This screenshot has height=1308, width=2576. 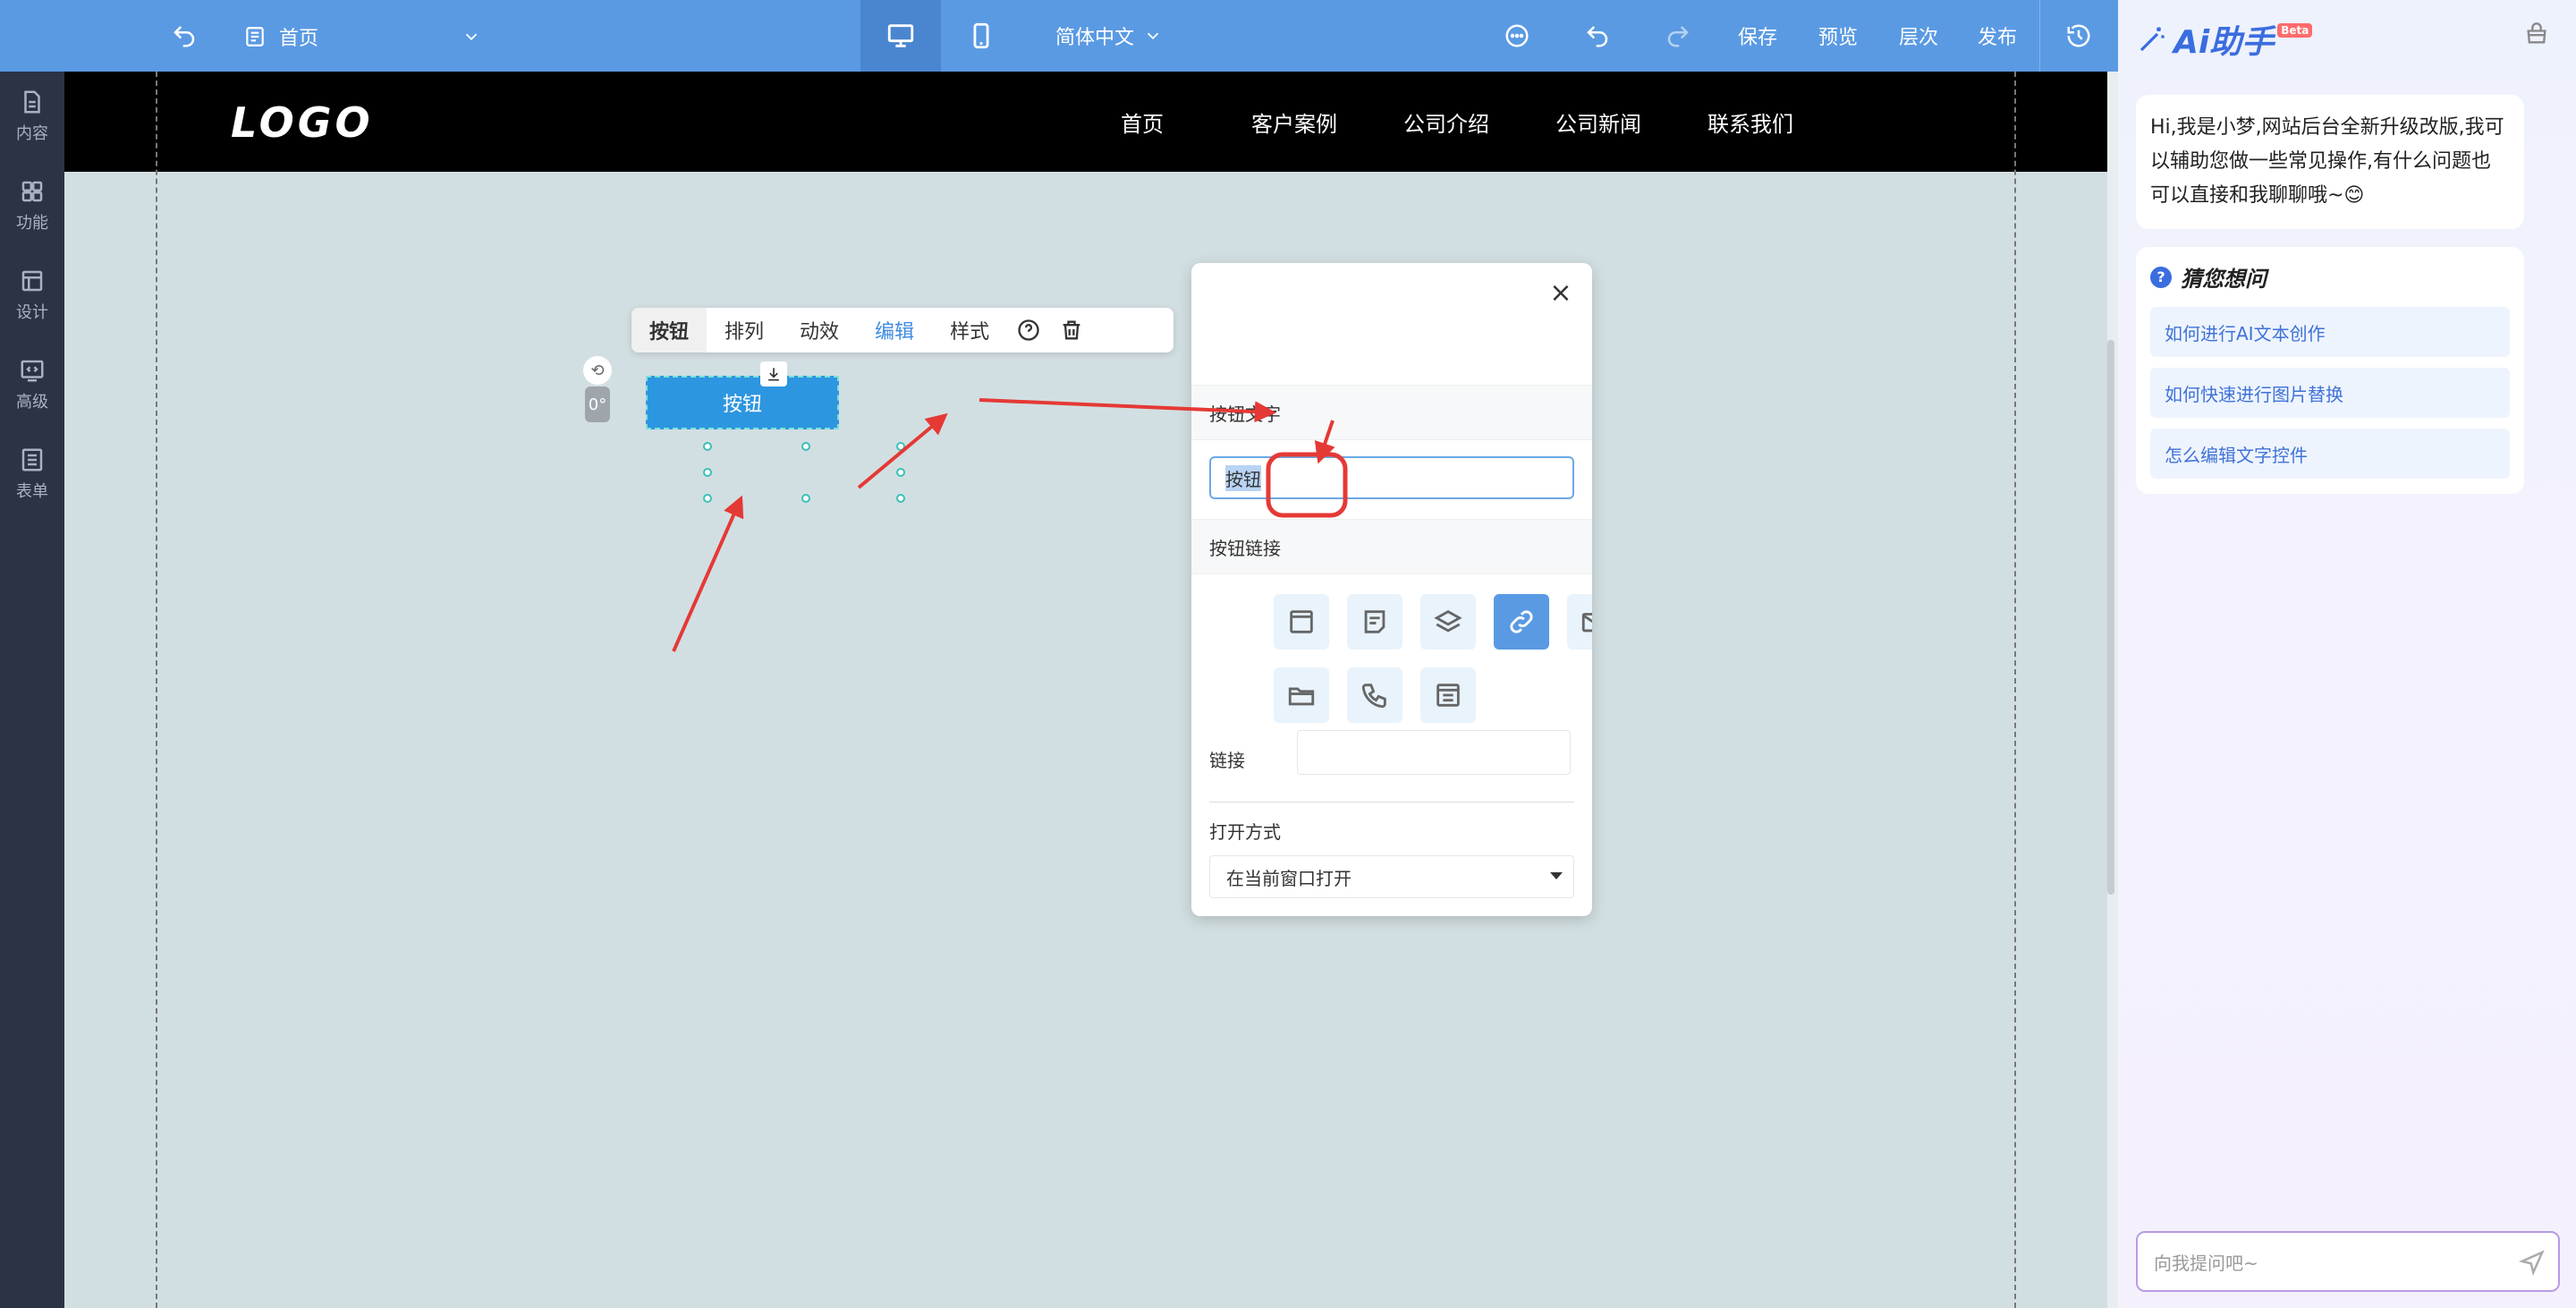 I want to click on page-icon, so click(x=1301, y=622).